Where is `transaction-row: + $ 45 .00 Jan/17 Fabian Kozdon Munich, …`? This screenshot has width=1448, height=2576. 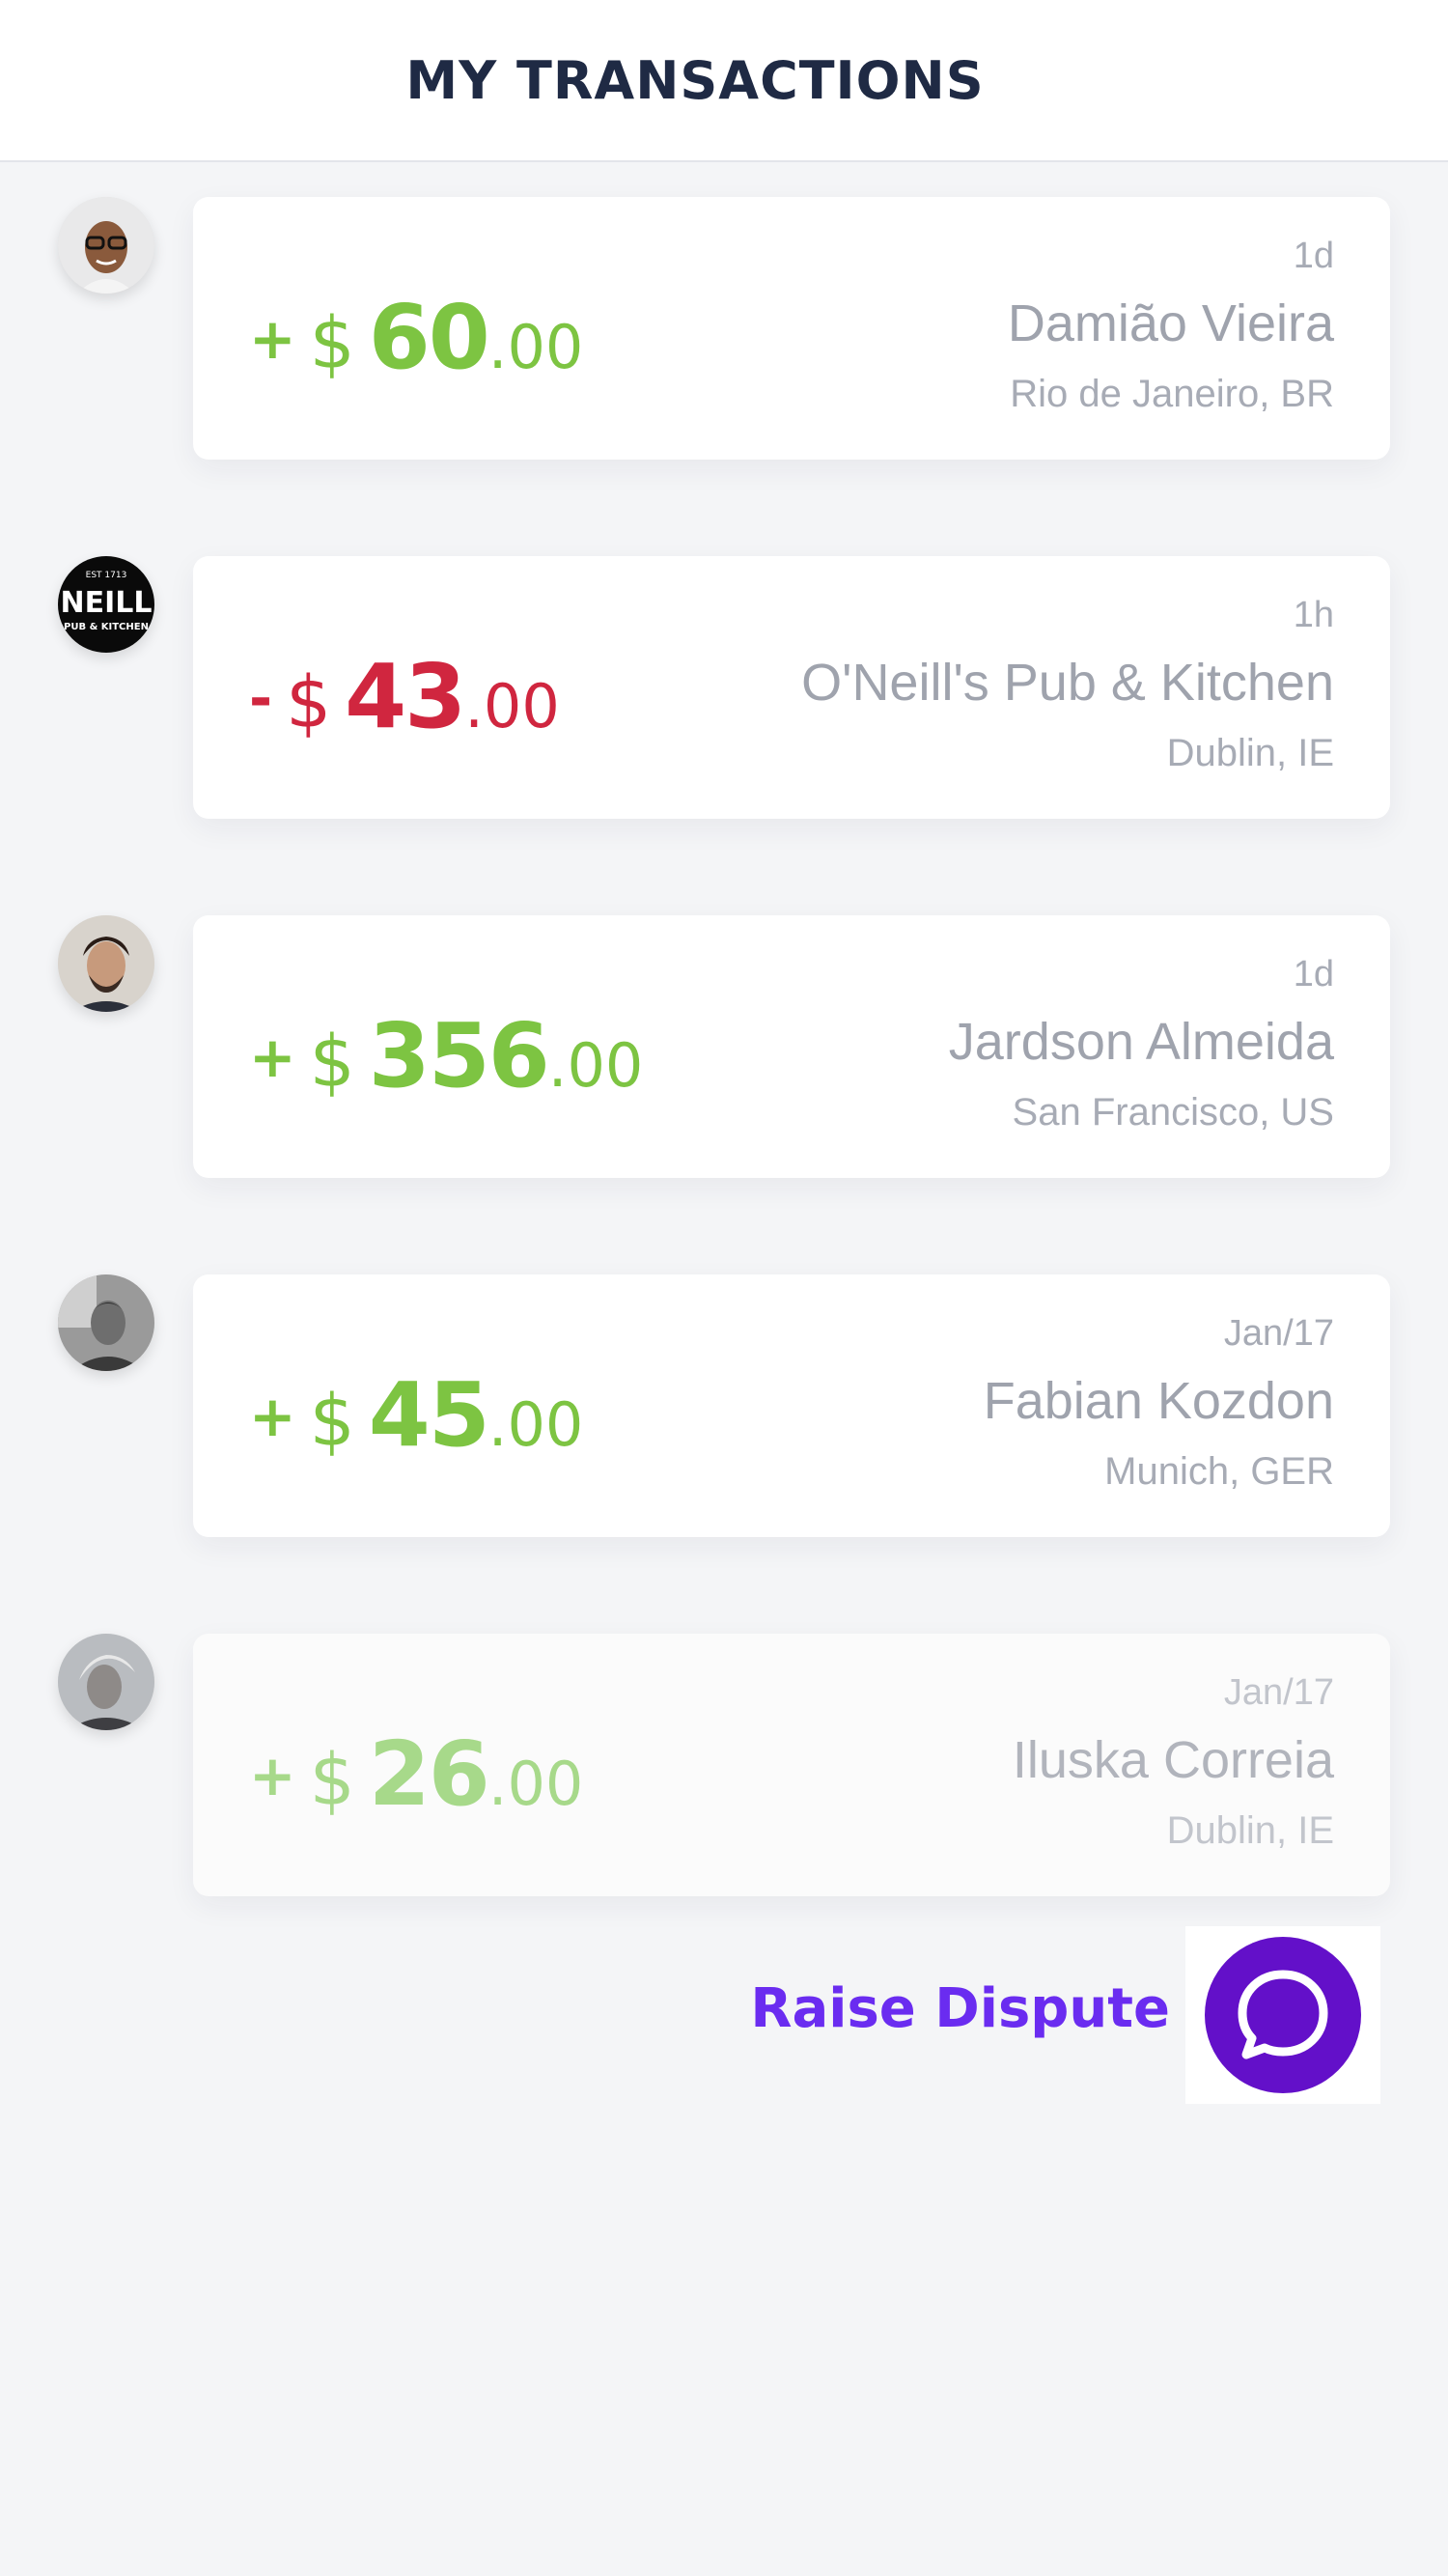
transaction-row: + $ 45 .00 Jan/17 Fabian Kozdon Munich, … is located at coordinates (724, 1406).